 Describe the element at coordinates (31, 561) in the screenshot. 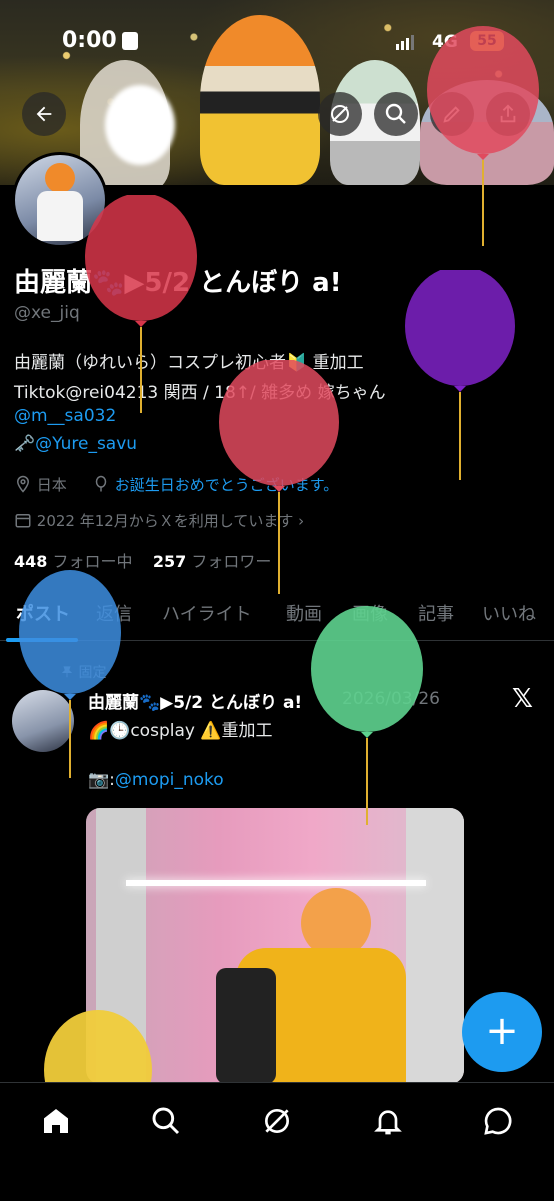

I see `following-count: 448` at that location.